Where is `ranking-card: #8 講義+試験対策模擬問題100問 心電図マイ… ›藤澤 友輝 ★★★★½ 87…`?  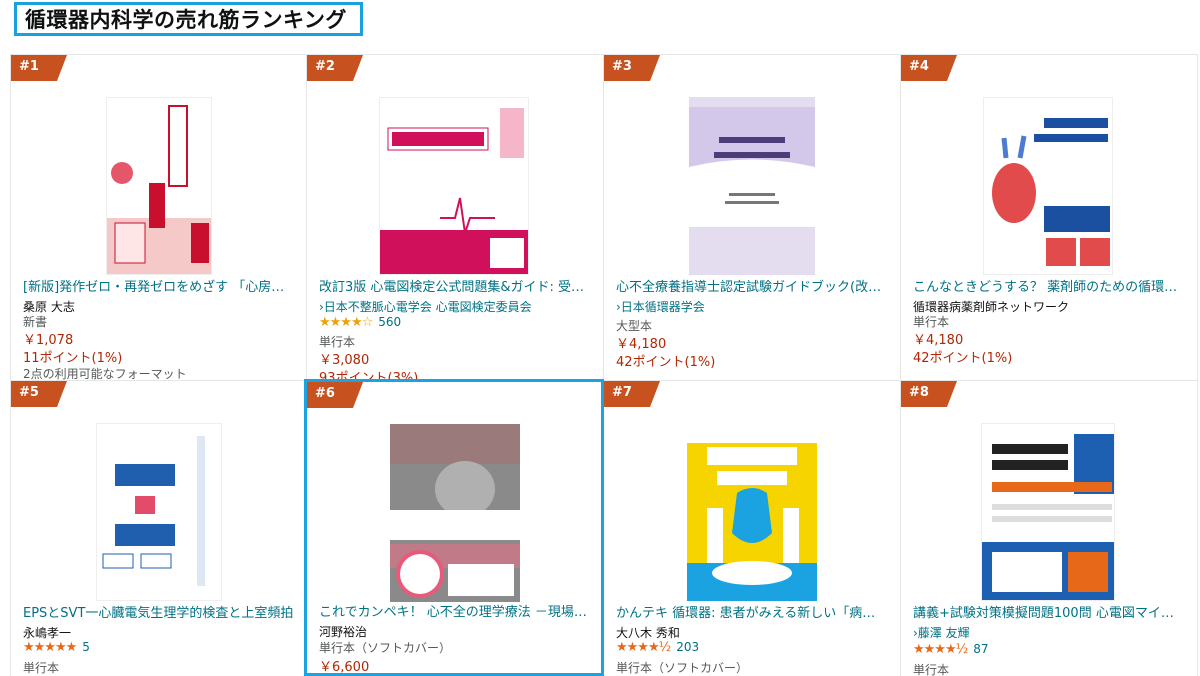 ranking-card: #8 講義+試験対策模擬問題100問 心電図マイ… ›藤澤 友輝 ★★★★½ 87… is located at coordinates (1049, 528).